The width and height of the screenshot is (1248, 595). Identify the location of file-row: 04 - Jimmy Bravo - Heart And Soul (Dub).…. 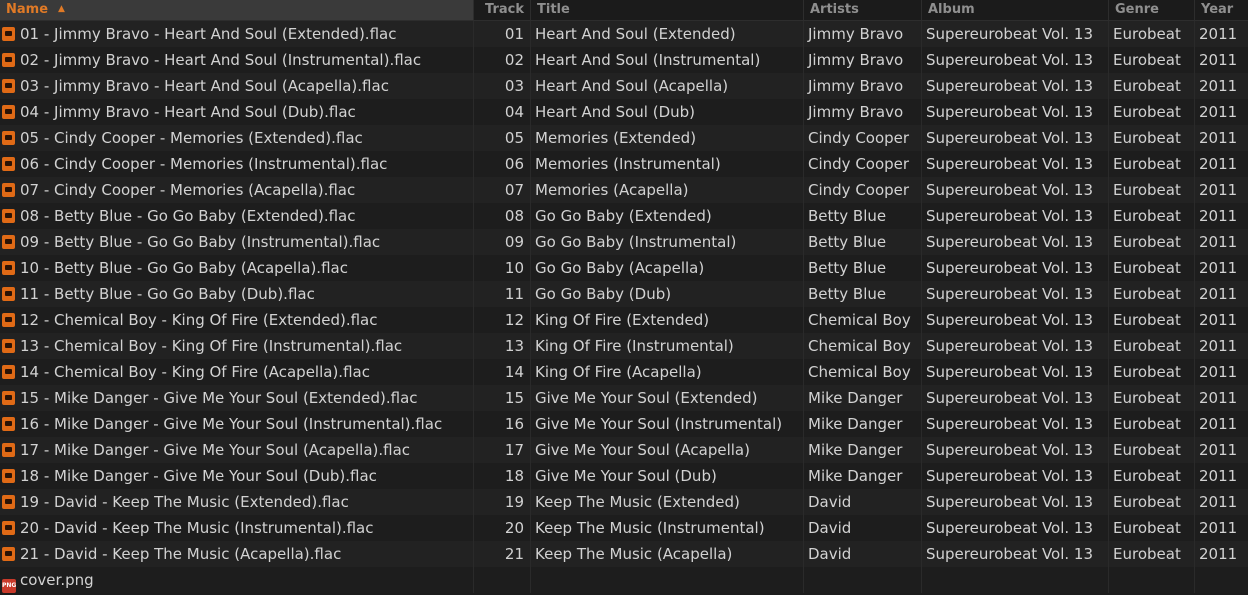
(624, 112).